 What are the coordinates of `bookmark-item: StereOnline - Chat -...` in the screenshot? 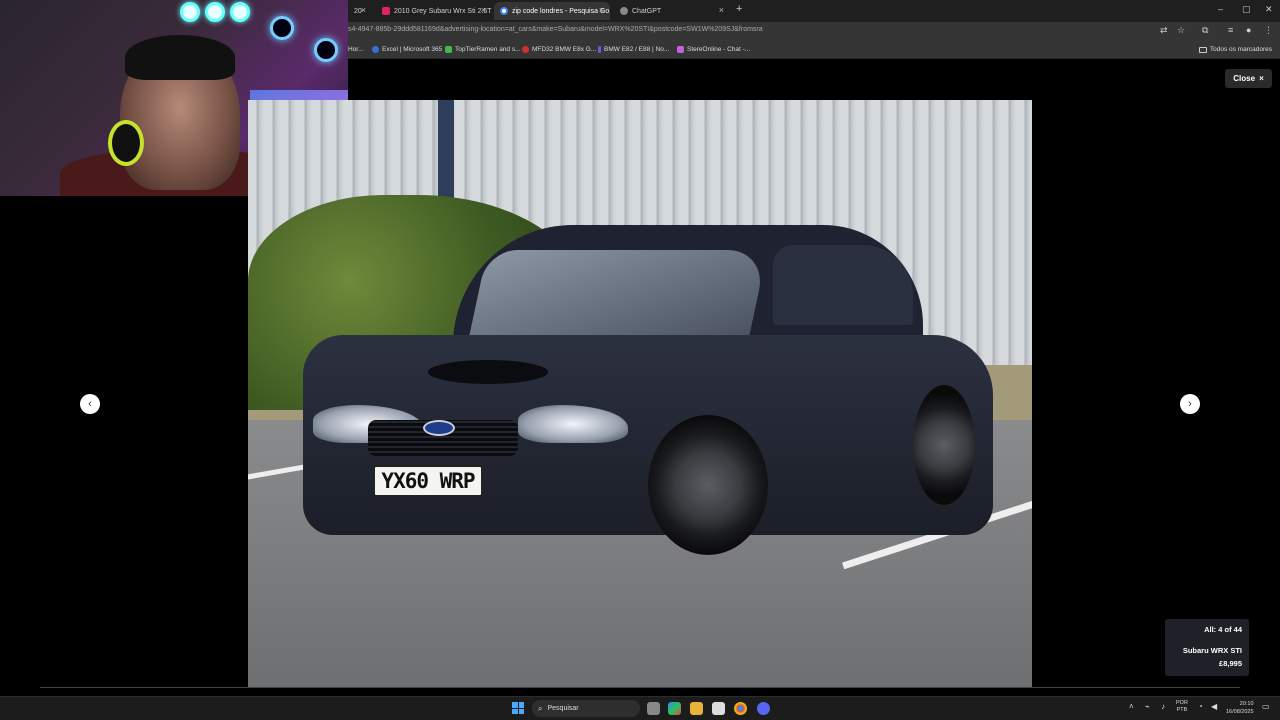 It's located at (713, 49).